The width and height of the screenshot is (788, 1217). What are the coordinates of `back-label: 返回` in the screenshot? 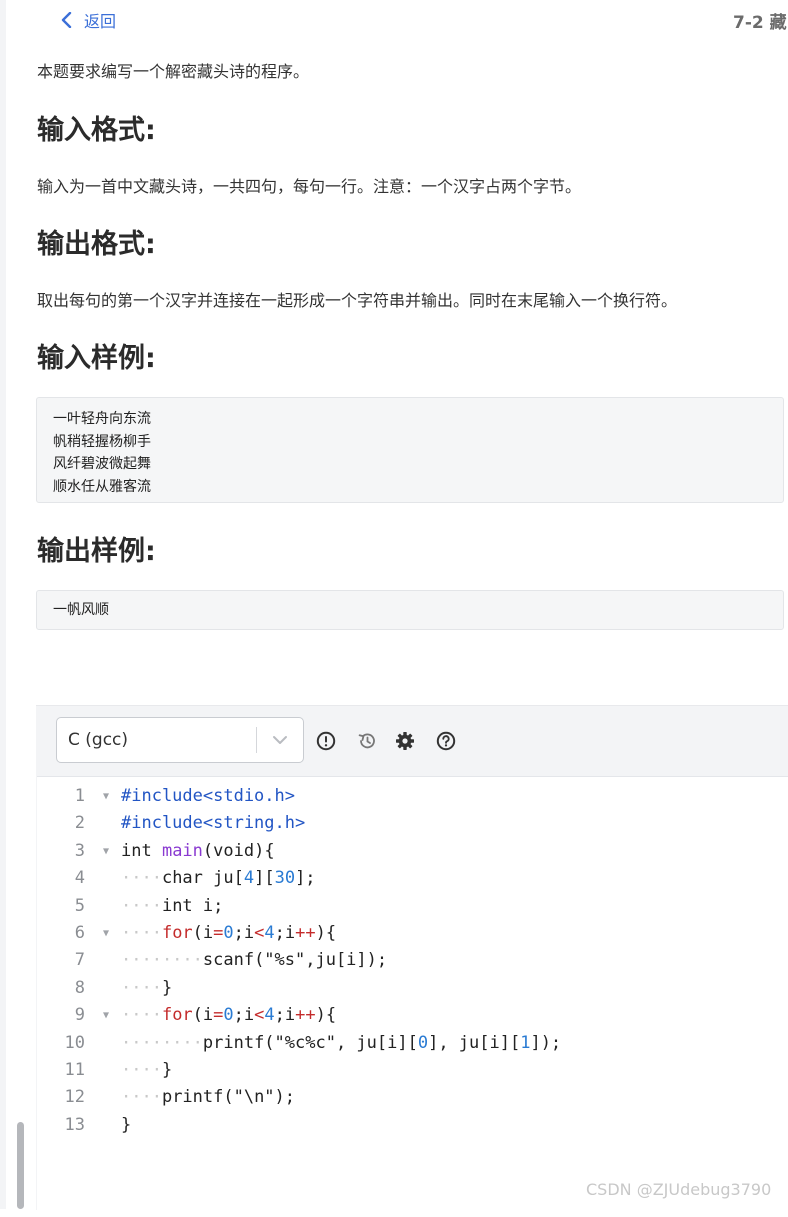 It's located at (100, 21).